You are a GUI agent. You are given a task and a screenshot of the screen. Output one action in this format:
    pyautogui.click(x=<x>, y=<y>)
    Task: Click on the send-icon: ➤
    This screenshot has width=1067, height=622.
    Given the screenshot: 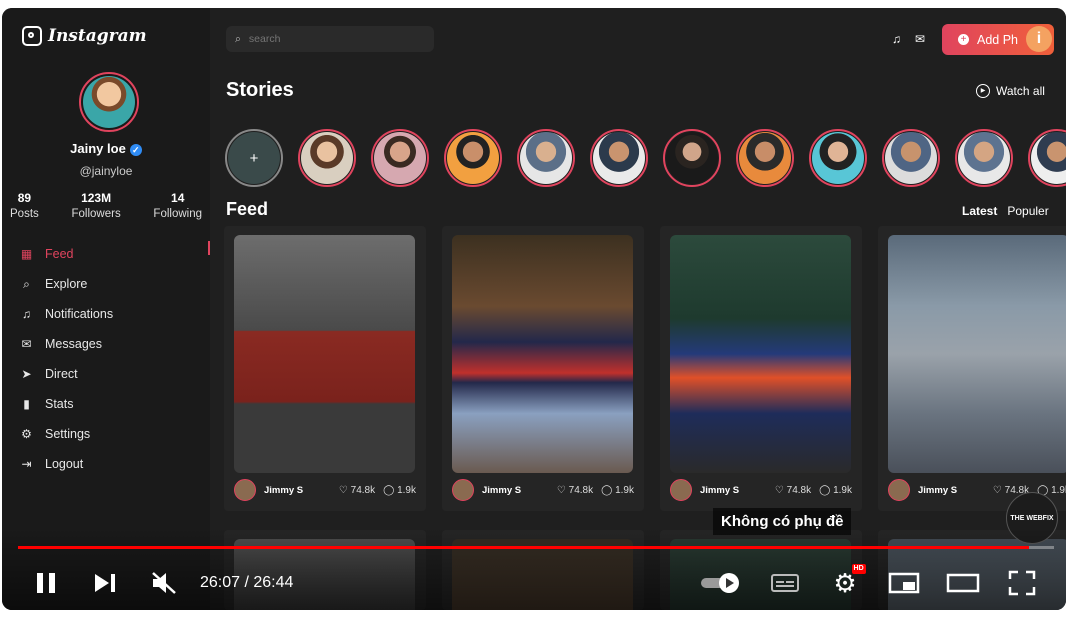 What is the action you would take?
    pyautogui.click(x=26, y=374)
    